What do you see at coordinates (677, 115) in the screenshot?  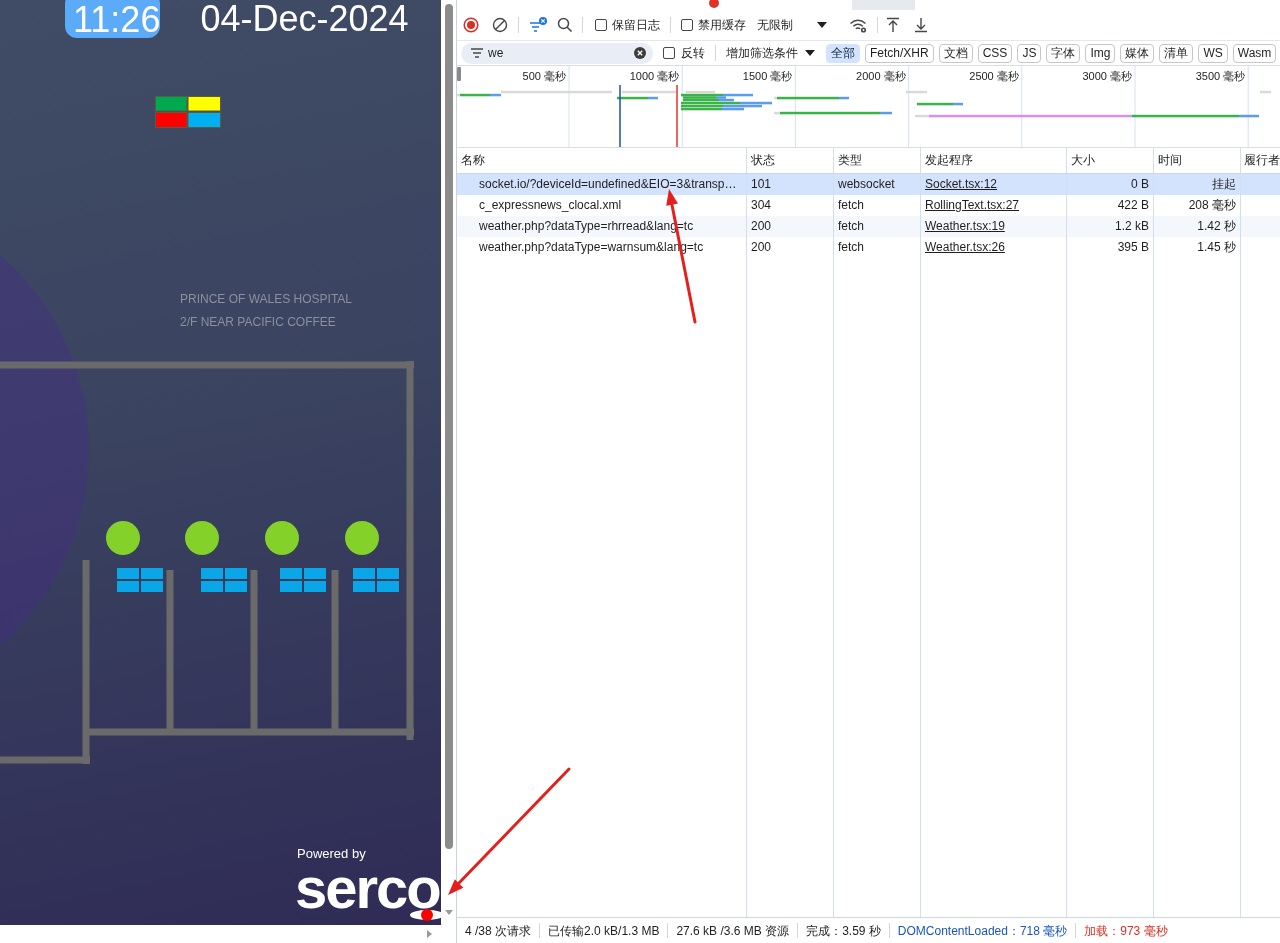 I see `load-marker` at bounding box center [677, 115].